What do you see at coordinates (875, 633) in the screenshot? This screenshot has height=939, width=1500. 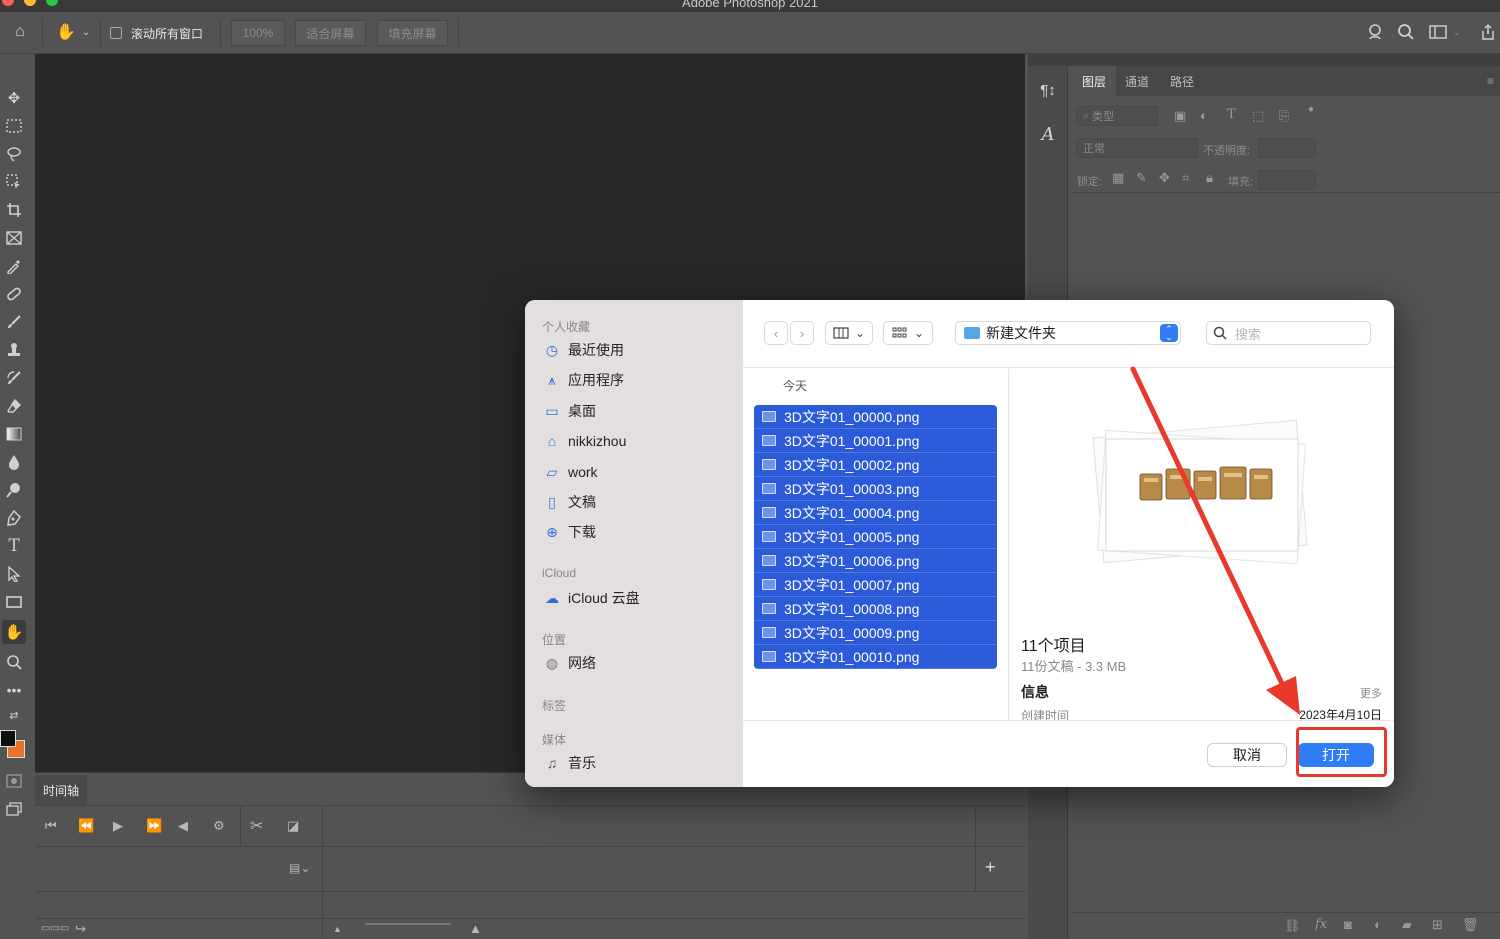 I see `file-row: 3D文字01_00009.png` at bounding box center [875, 633].